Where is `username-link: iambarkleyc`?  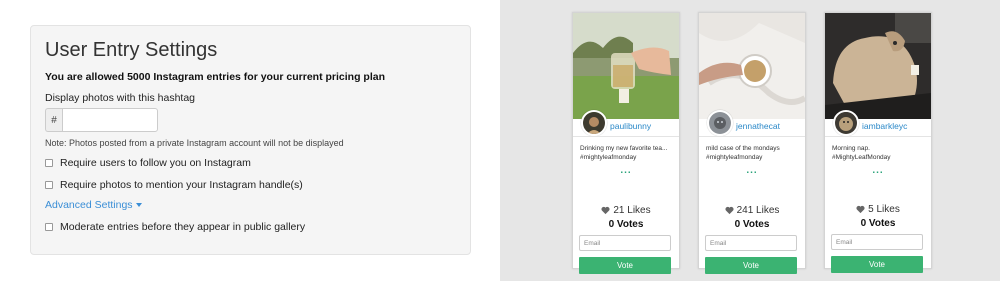
username-link: iambarkleyc is located at coordinates (884, 126).